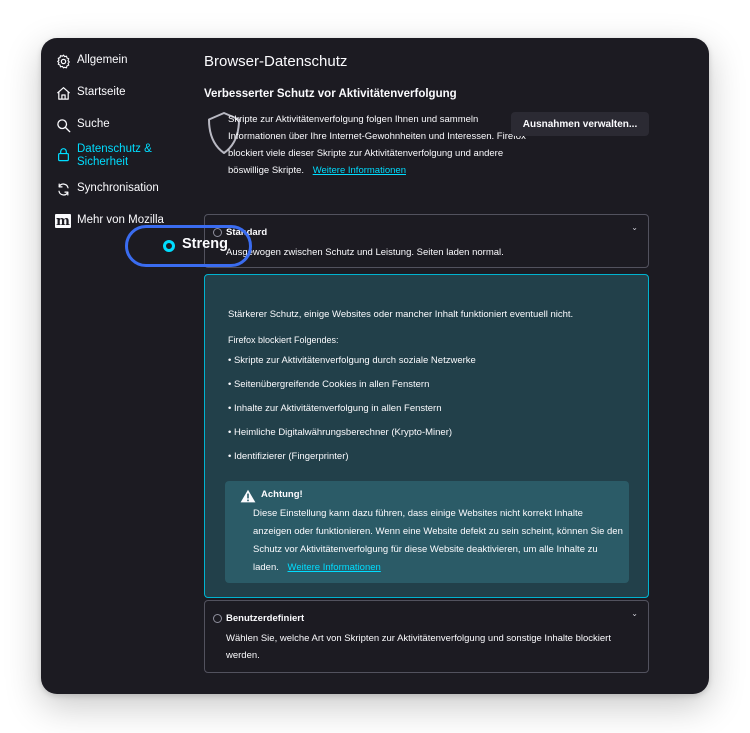 The image size is (750, 733). I want to click on custom-label: Benutzerdefiniert, so click(265, 618).